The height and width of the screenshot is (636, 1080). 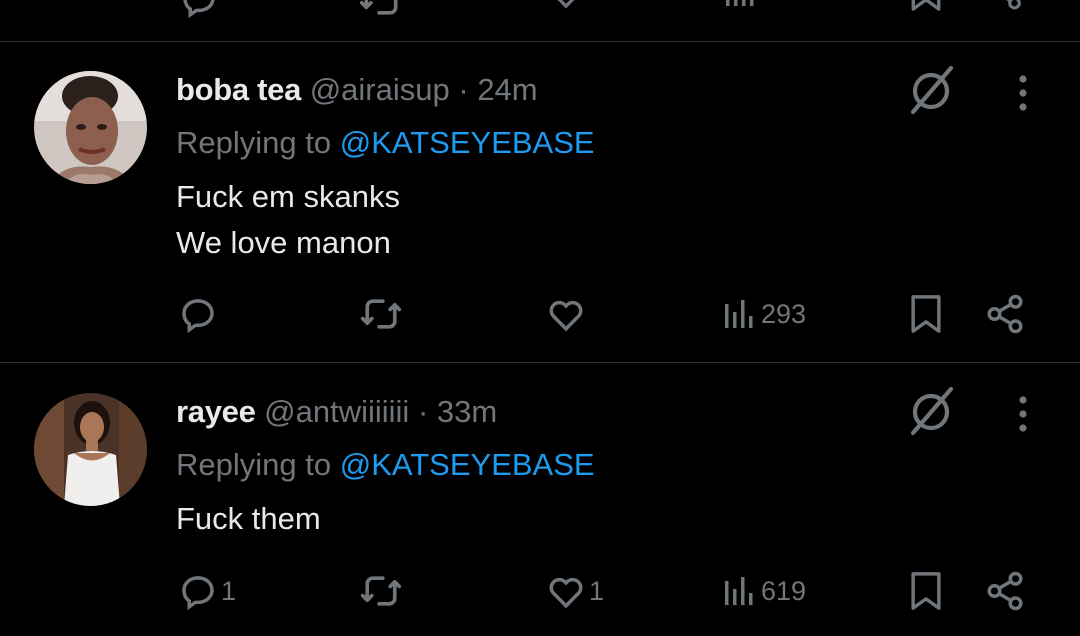 What do you see at coordinates (540, 20) in the screenshot?
I see `previous-tweet-action-bar` at bounding box center [540, 20].